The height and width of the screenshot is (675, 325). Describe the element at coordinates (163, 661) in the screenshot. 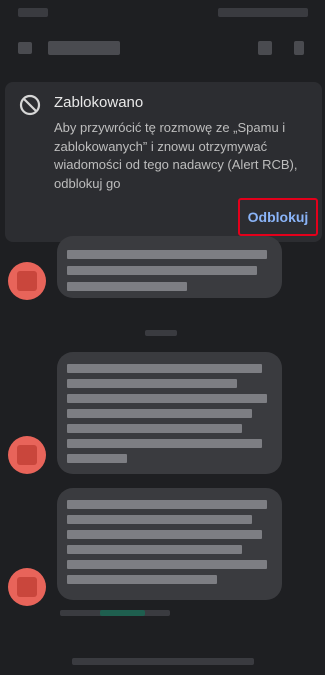

I see `footer-text-blur` at that location.